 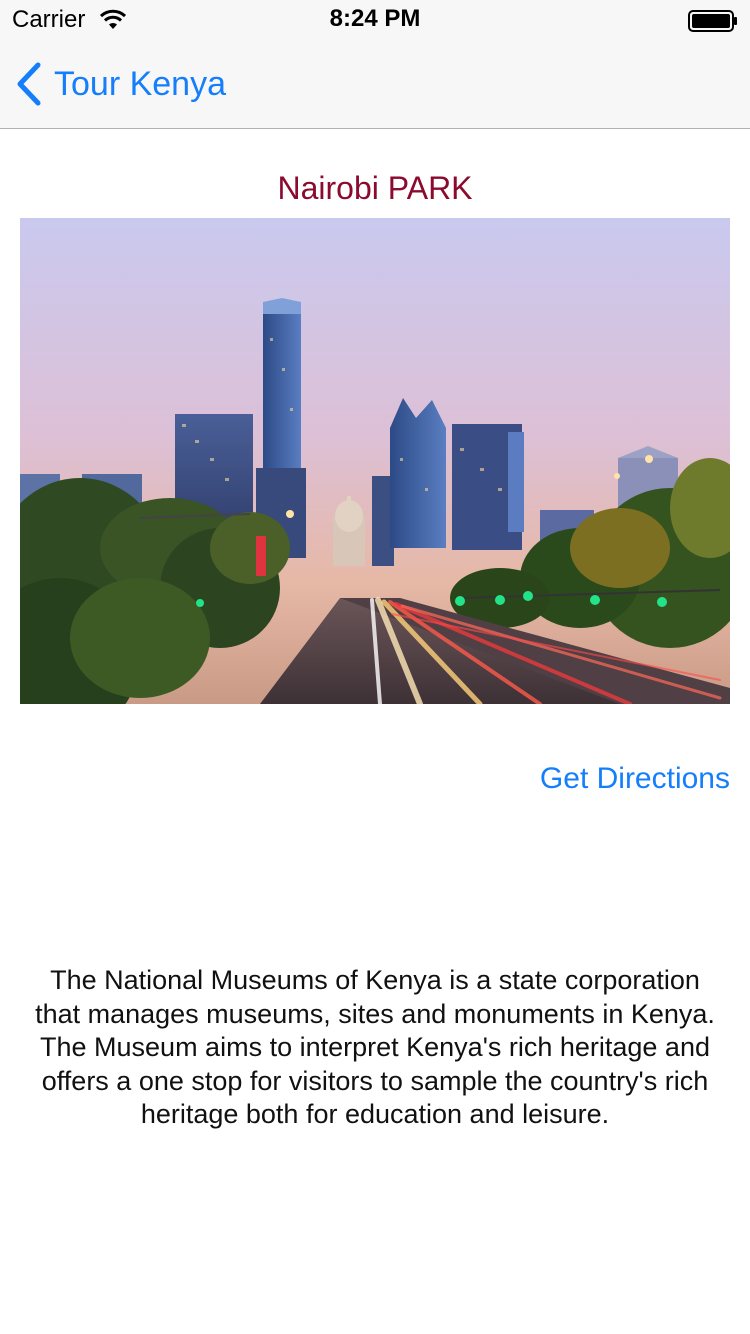 I want to click on status-time: 8:24 PM, so click(x=375, y=18).